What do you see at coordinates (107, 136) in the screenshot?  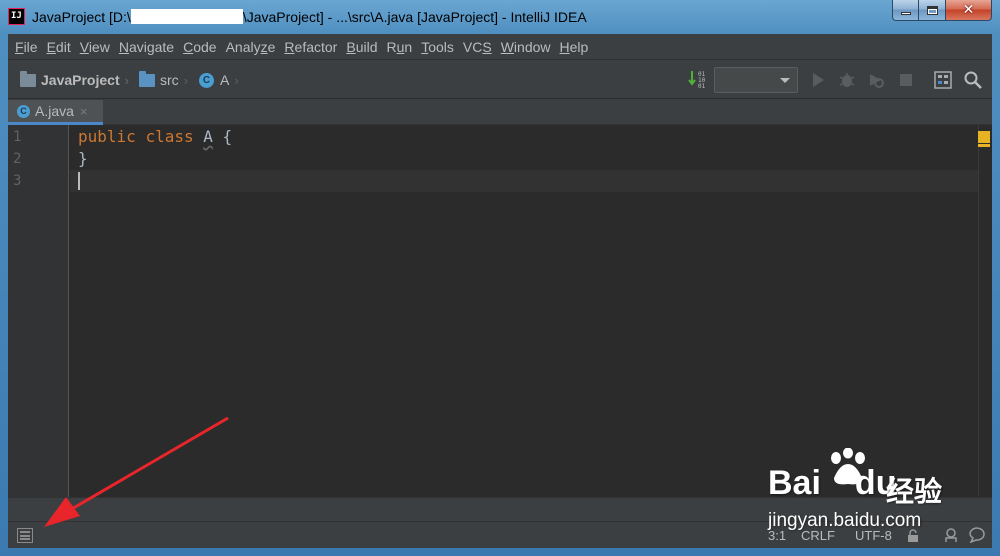 I see `keyword-public: public` at bounding box center [107, 136].